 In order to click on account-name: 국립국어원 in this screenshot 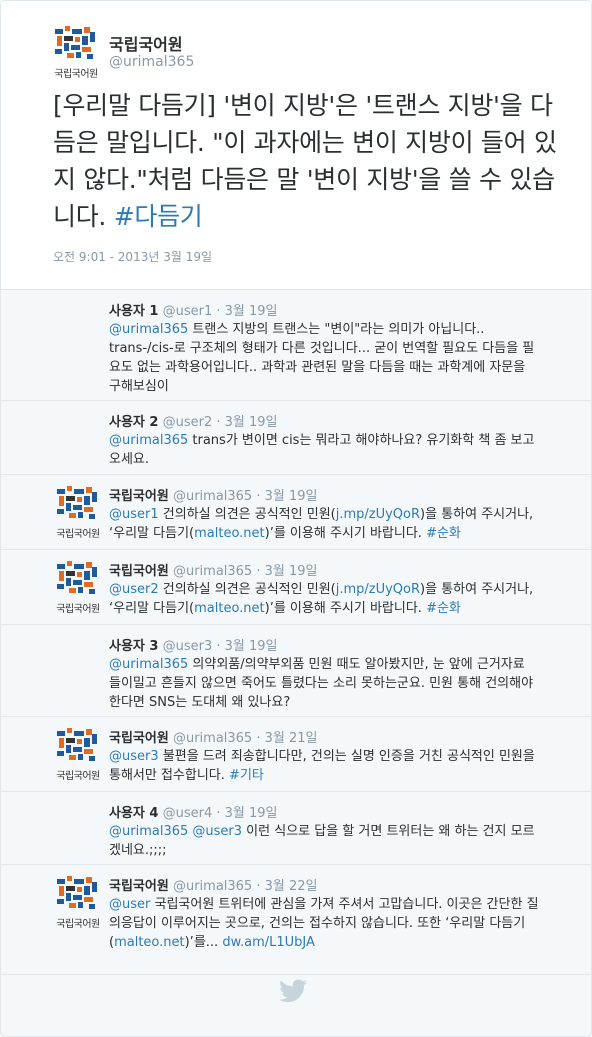, I will do `click(146, 43)`.